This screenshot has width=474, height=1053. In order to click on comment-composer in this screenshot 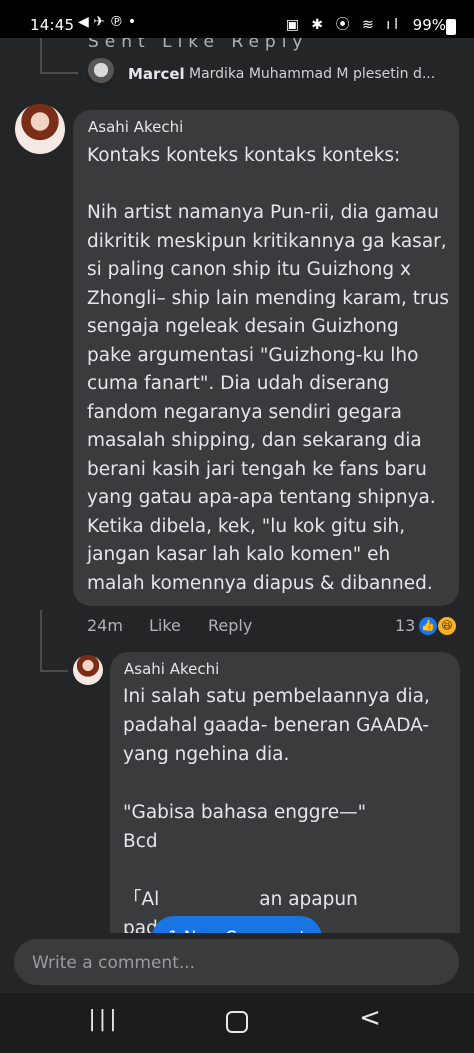, I will do `click(236, 963)`.